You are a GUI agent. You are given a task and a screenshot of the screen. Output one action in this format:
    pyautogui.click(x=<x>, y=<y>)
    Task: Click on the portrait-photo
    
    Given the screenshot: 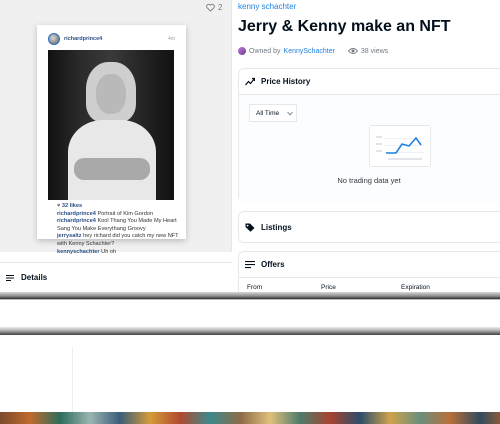 What is the action you would take?
    pyautogui.click(x=111, y=125)
    